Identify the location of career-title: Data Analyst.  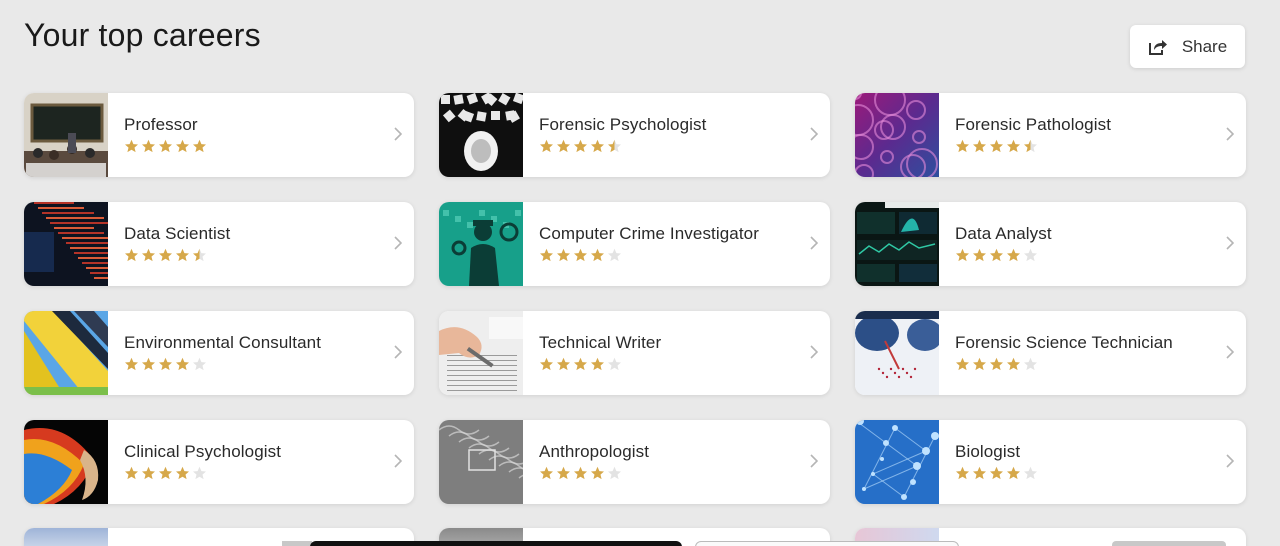
(1003, 233).